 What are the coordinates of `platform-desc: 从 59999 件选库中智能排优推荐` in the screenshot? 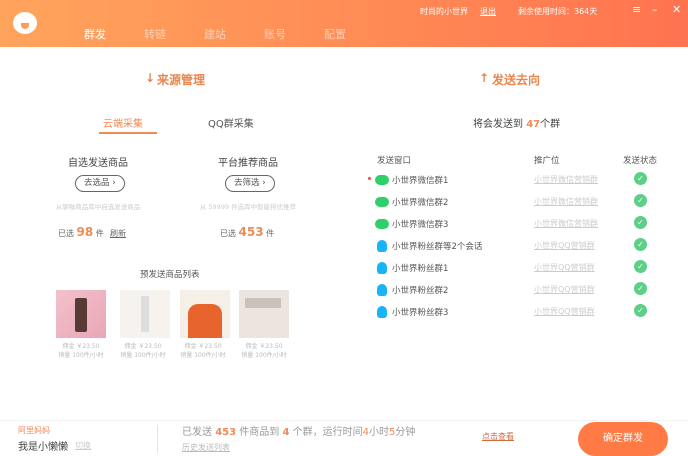 It's located at (248, 207).